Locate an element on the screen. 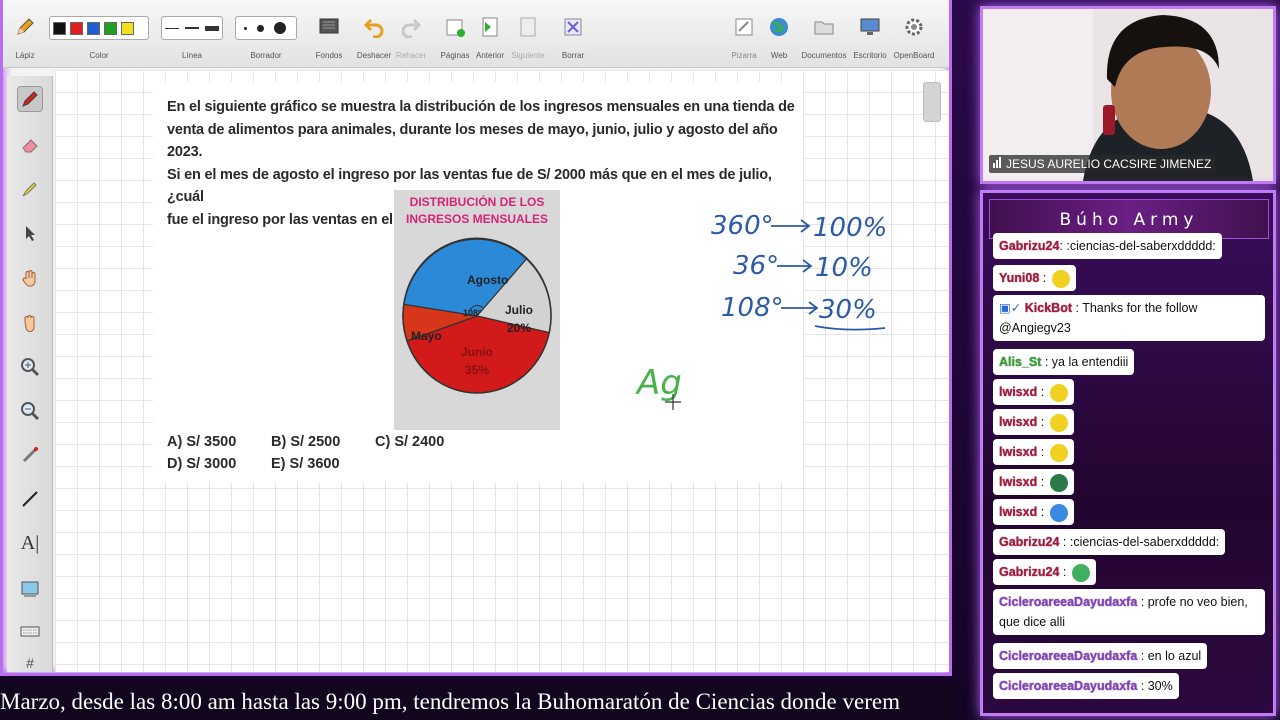  next-page-button: Siguiente is located at coordinates (528, 34).